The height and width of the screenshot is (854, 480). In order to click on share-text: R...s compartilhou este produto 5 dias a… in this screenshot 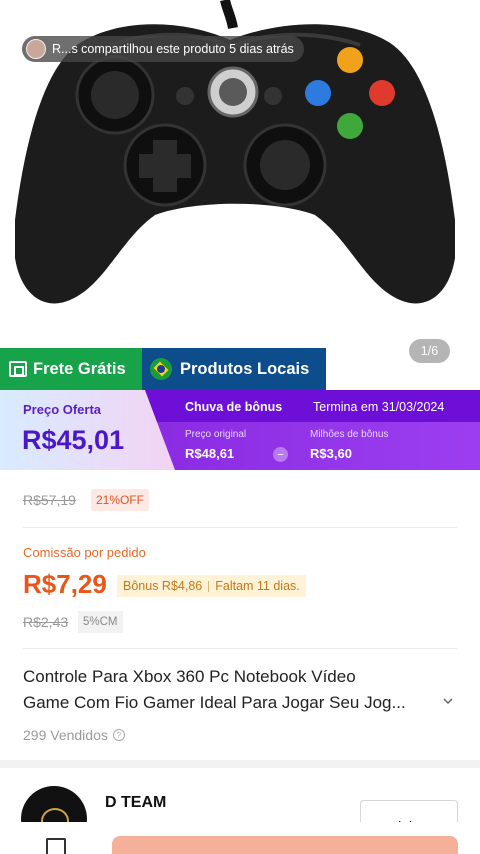, I will do `click(173, 49)`.